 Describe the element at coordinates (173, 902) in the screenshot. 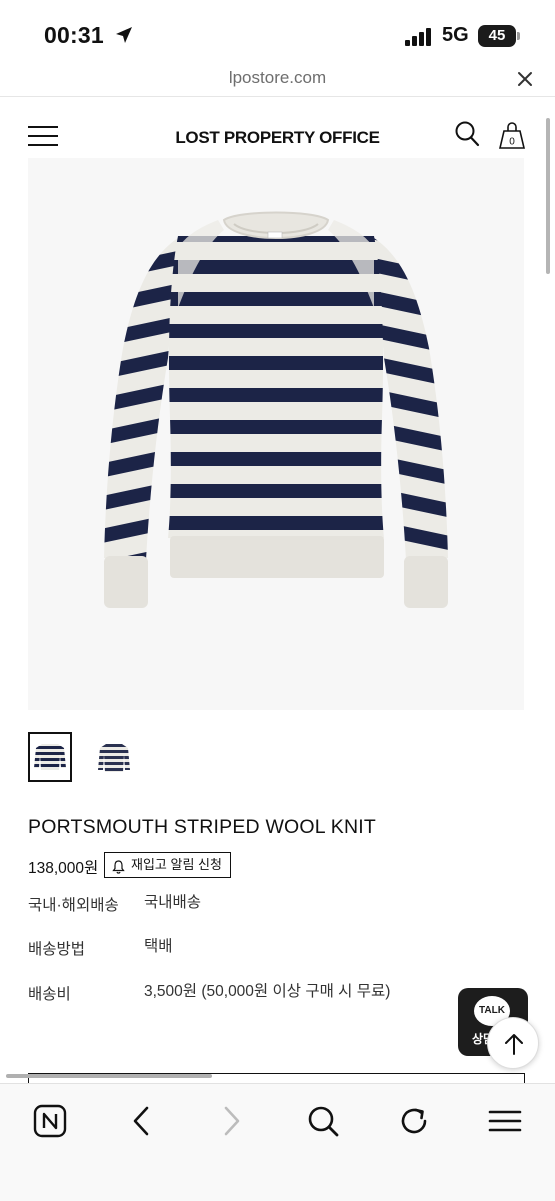

I see `shipping-region-value: 국내배송` at that location.